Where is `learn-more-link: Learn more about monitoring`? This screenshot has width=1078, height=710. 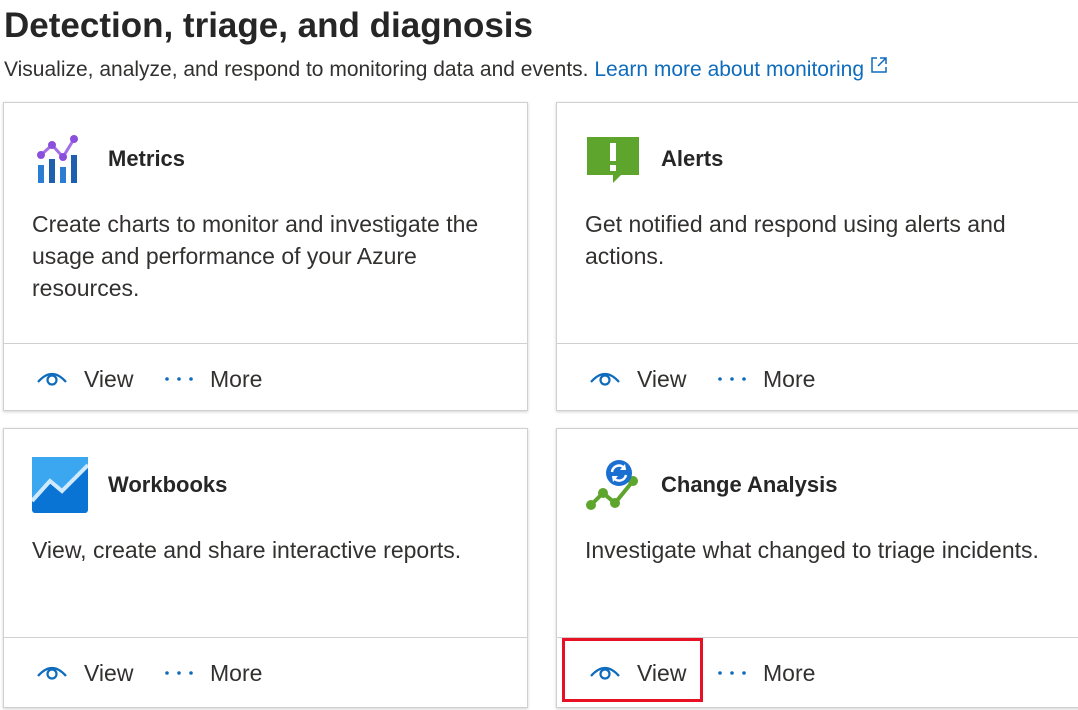 learn-more-link: Learn more about monitoring is located at coordinates (741, 68).